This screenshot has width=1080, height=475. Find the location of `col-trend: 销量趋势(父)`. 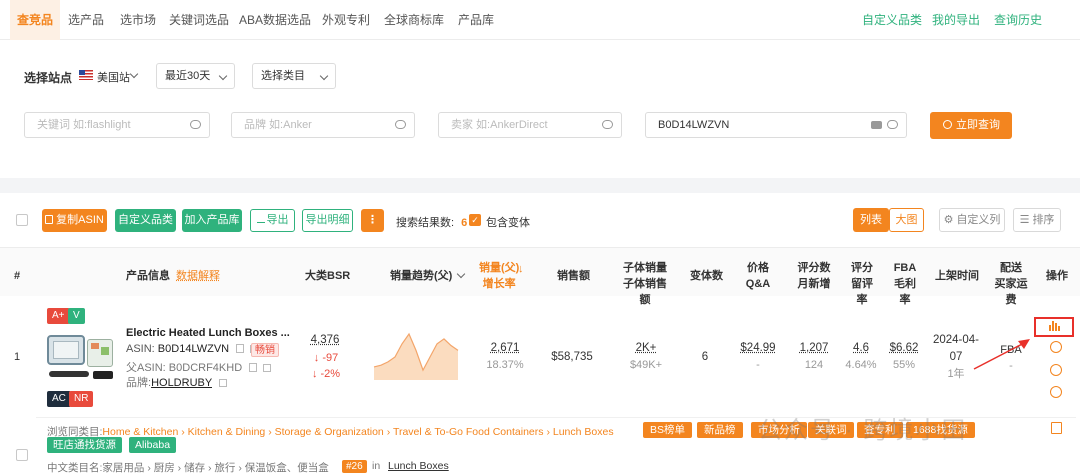

col-trend: 销量趋势(父) is located at coordinates (428, 276).